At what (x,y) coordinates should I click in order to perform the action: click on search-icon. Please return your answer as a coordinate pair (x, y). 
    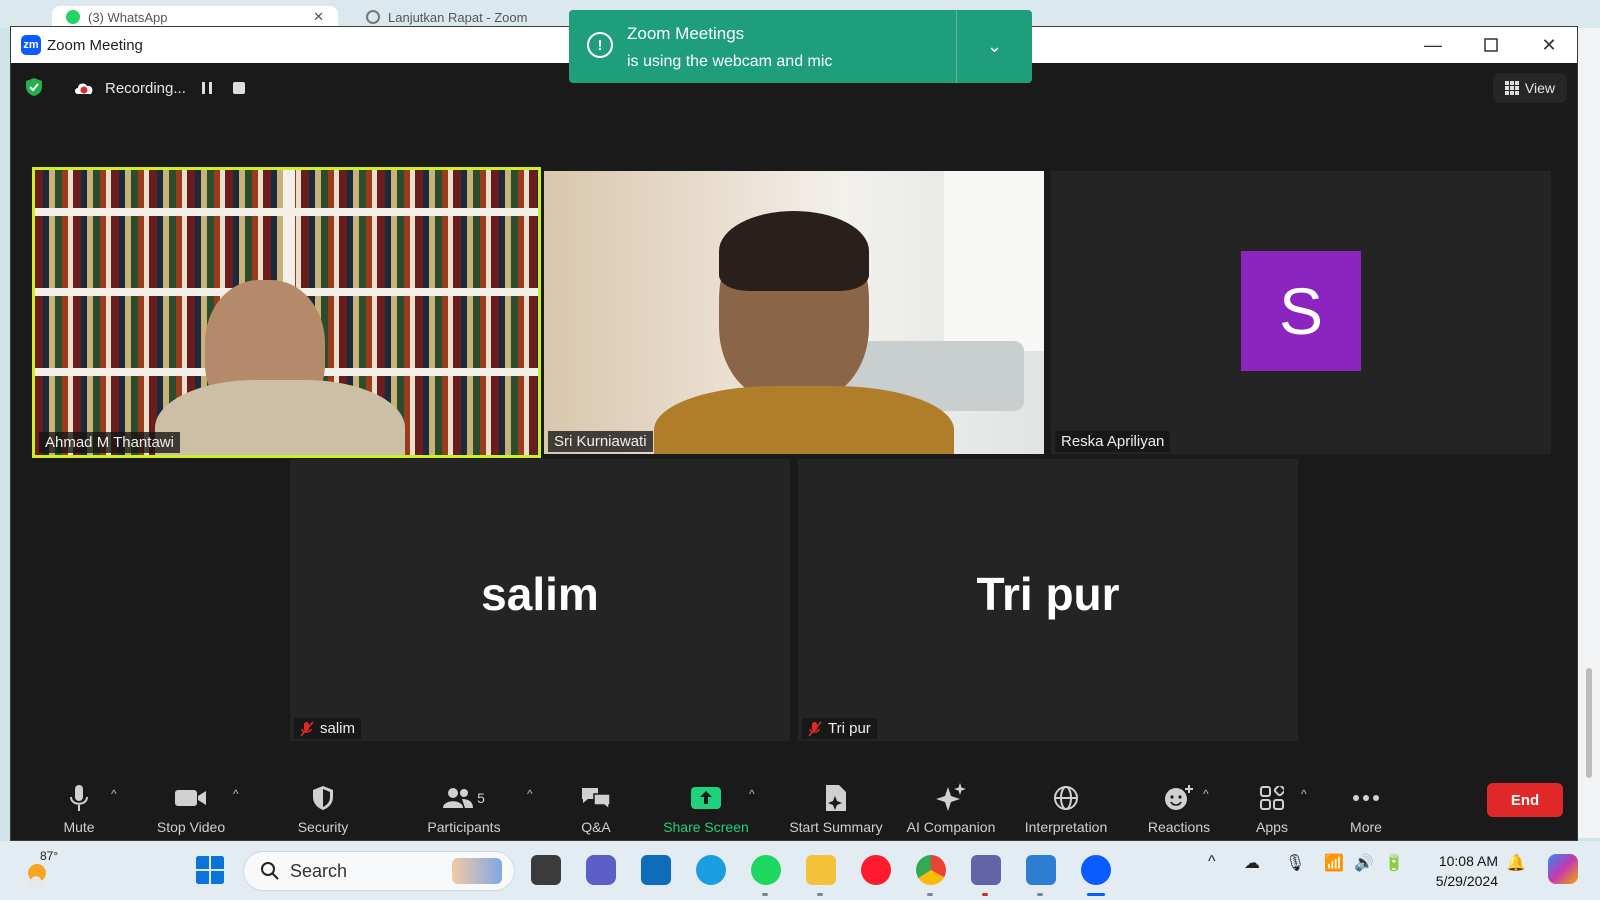
    Looking at the image, I should click on (270, 871).